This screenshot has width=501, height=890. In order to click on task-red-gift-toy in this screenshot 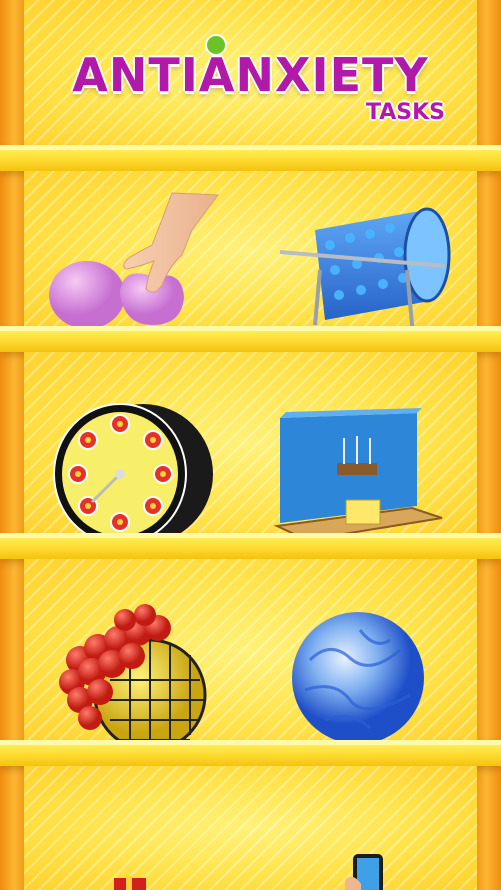, I will do `click(130, 880)`.